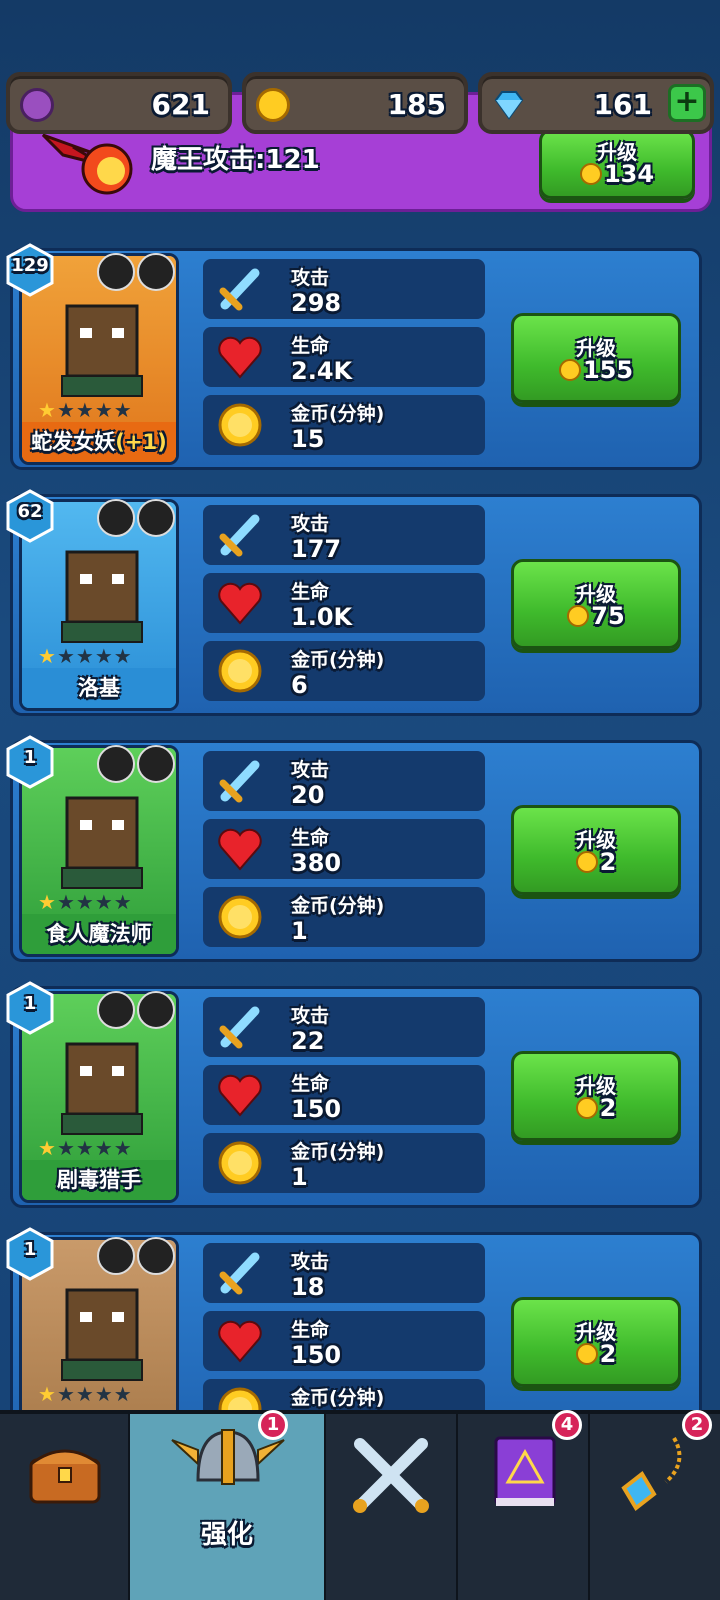  Describe the element at coordinates (344, 849) in the screenshot. I see `life-stat: 生命 380` at that location.